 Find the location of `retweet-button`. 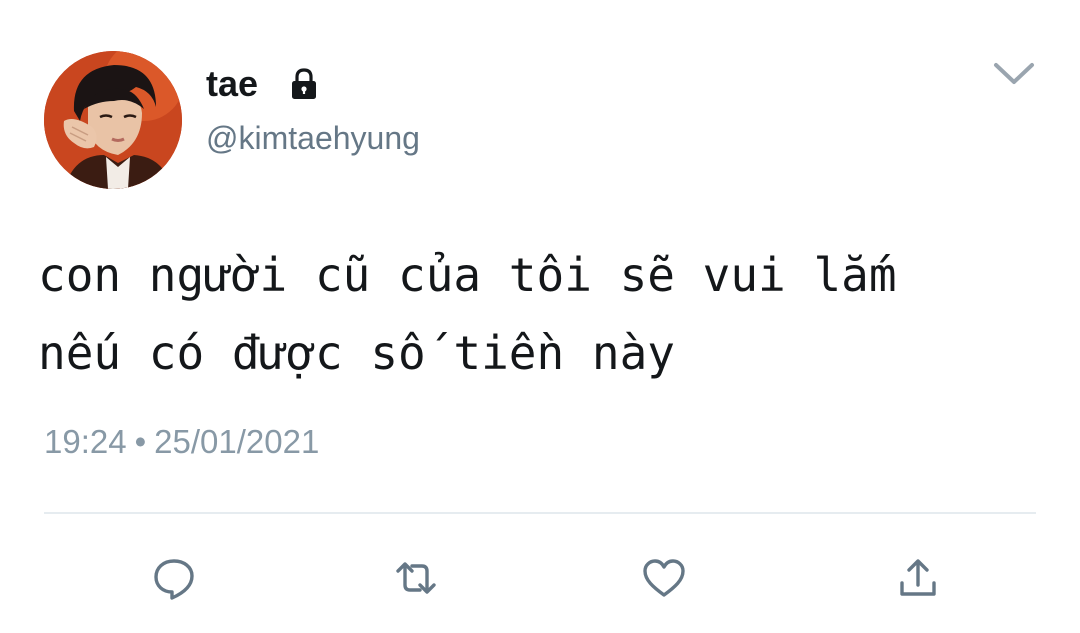

retweet-button is located at coordinates (416, 578).